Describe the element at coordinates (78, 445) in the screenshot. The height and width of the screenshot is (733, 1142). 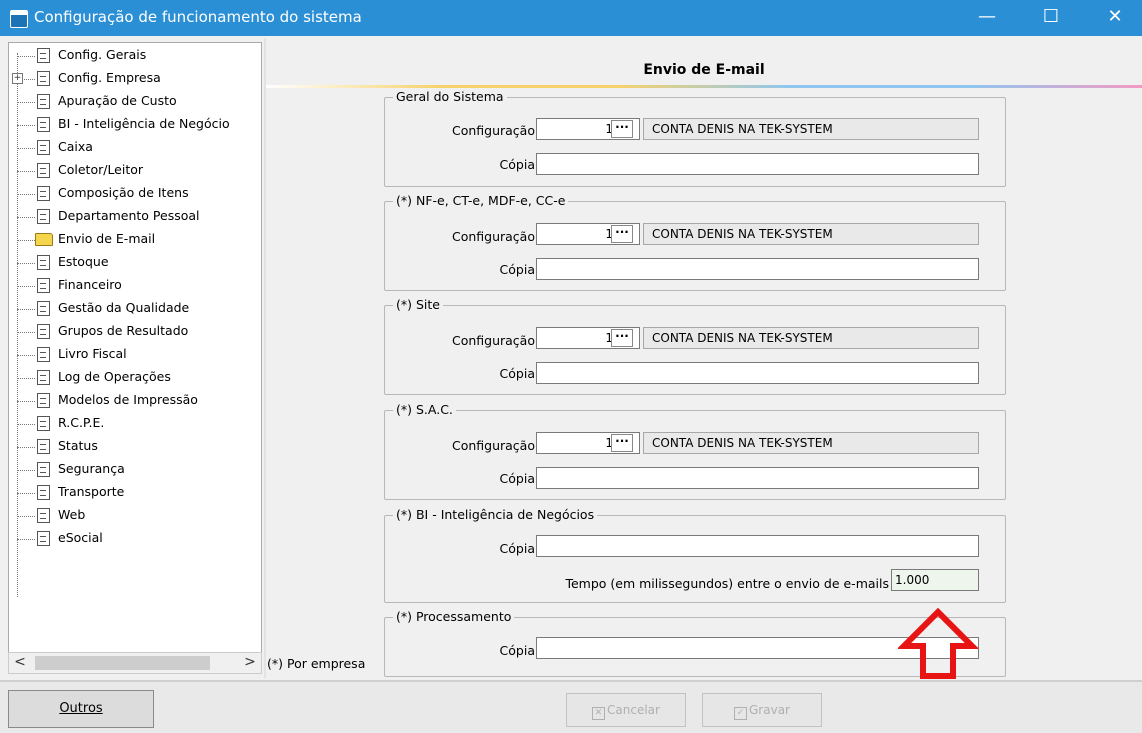
I see `tree-item-label: Status` at that location.